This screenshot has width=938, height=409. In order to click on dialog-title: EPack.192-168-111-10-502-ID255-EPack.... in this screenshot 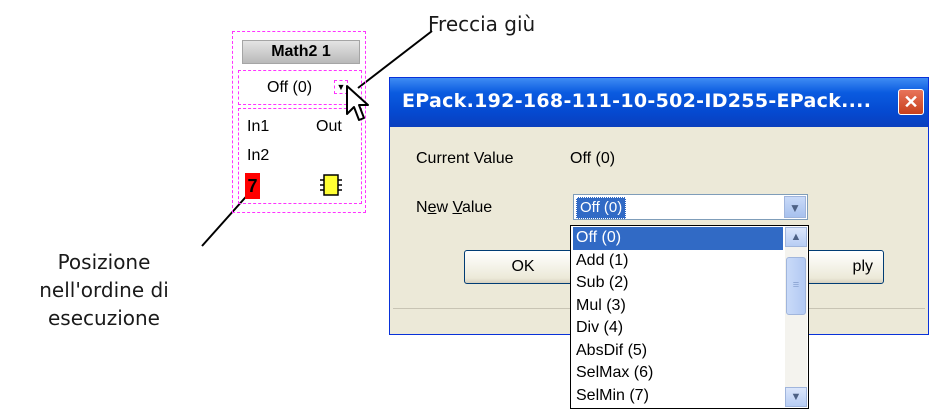, I will do `click(637, 101)`.